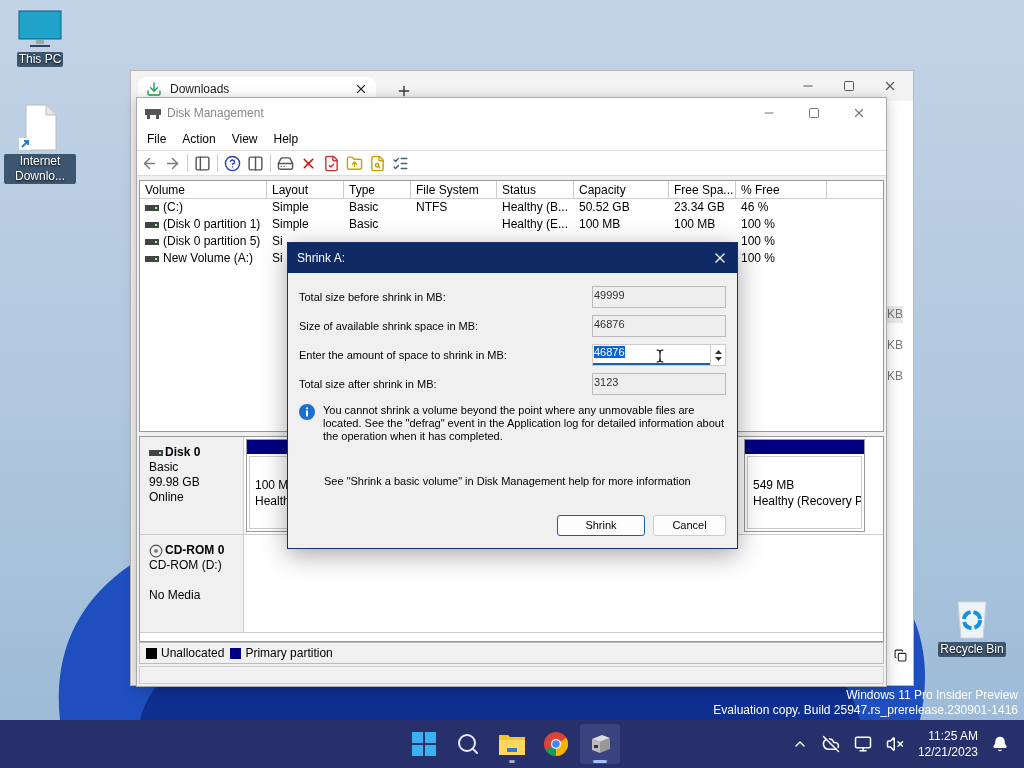 The height and width of the screenshot is (768, 1024). What do you see at coordinates (153, 113) in the screenshot?
I see `app-icon` at bounding box center [153, 113].